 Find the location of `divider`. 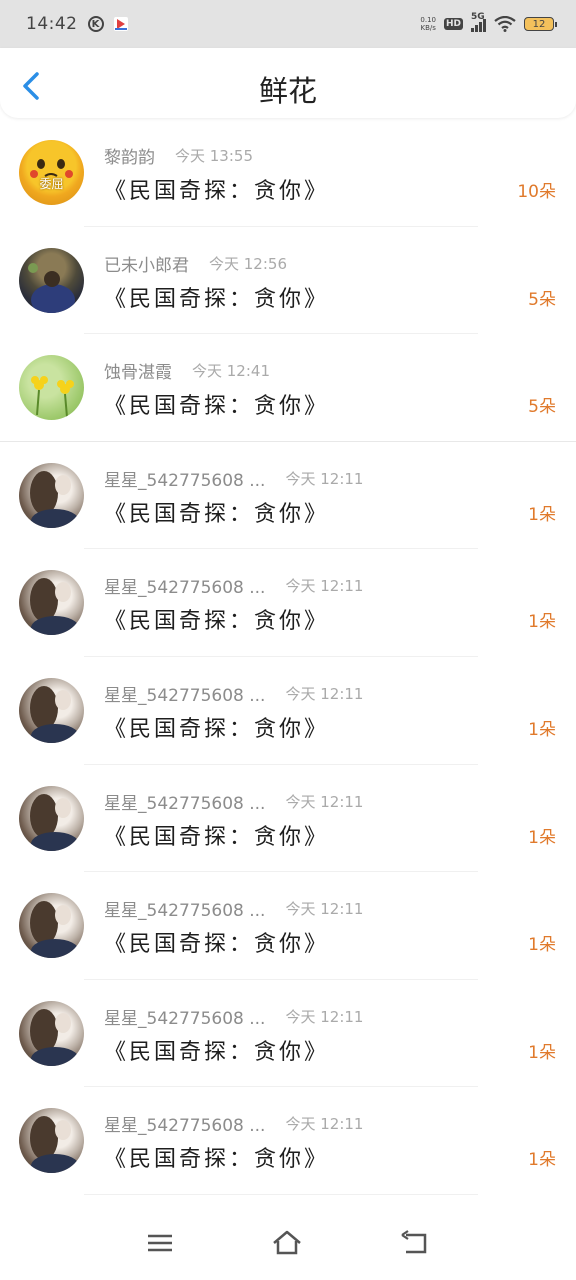

divider is located at coordinates (281, 1194).